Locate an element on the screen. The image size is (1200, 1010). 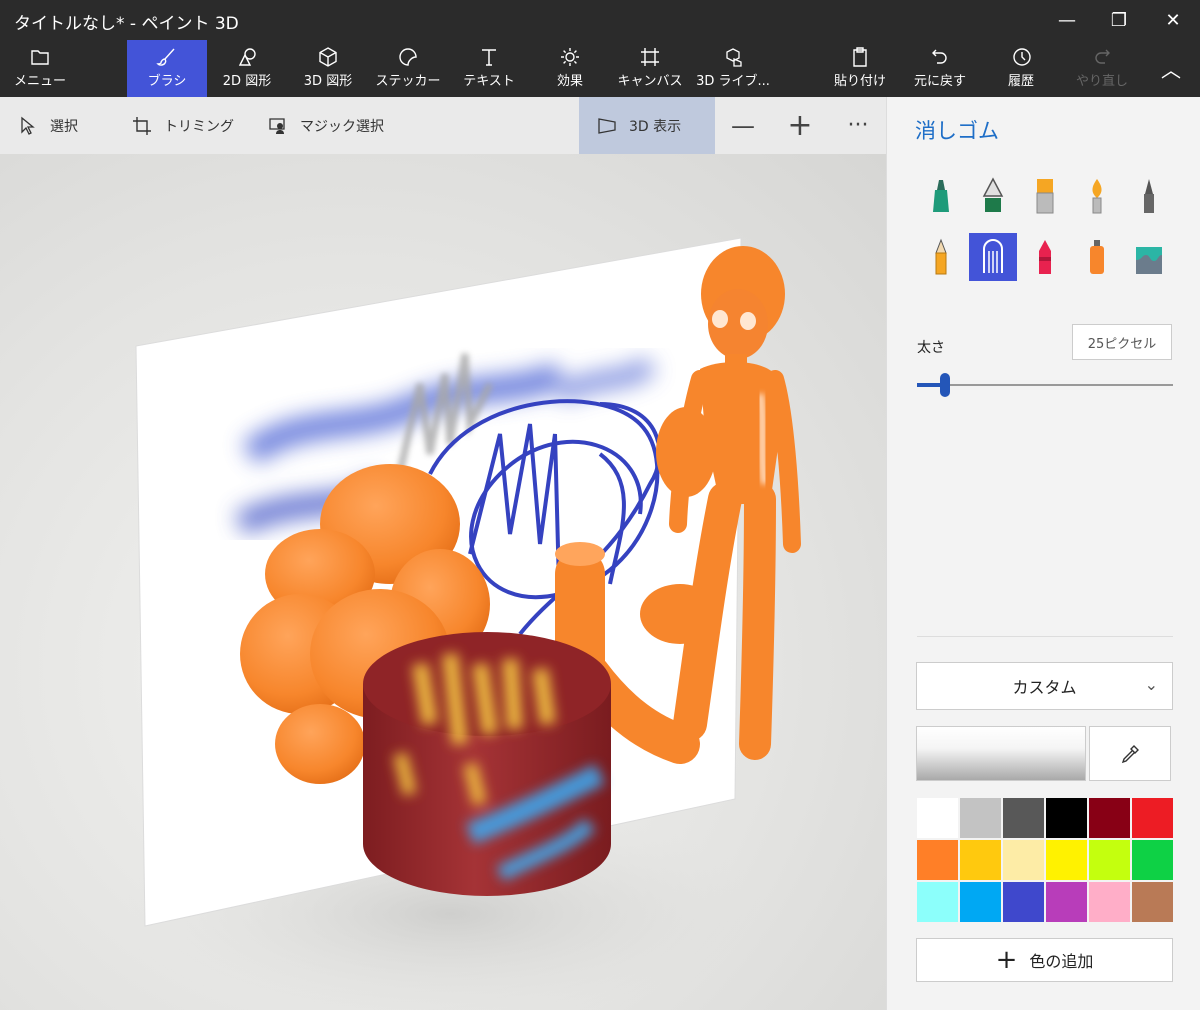
thickness-slider-track is located at coordinates (1045, 385).